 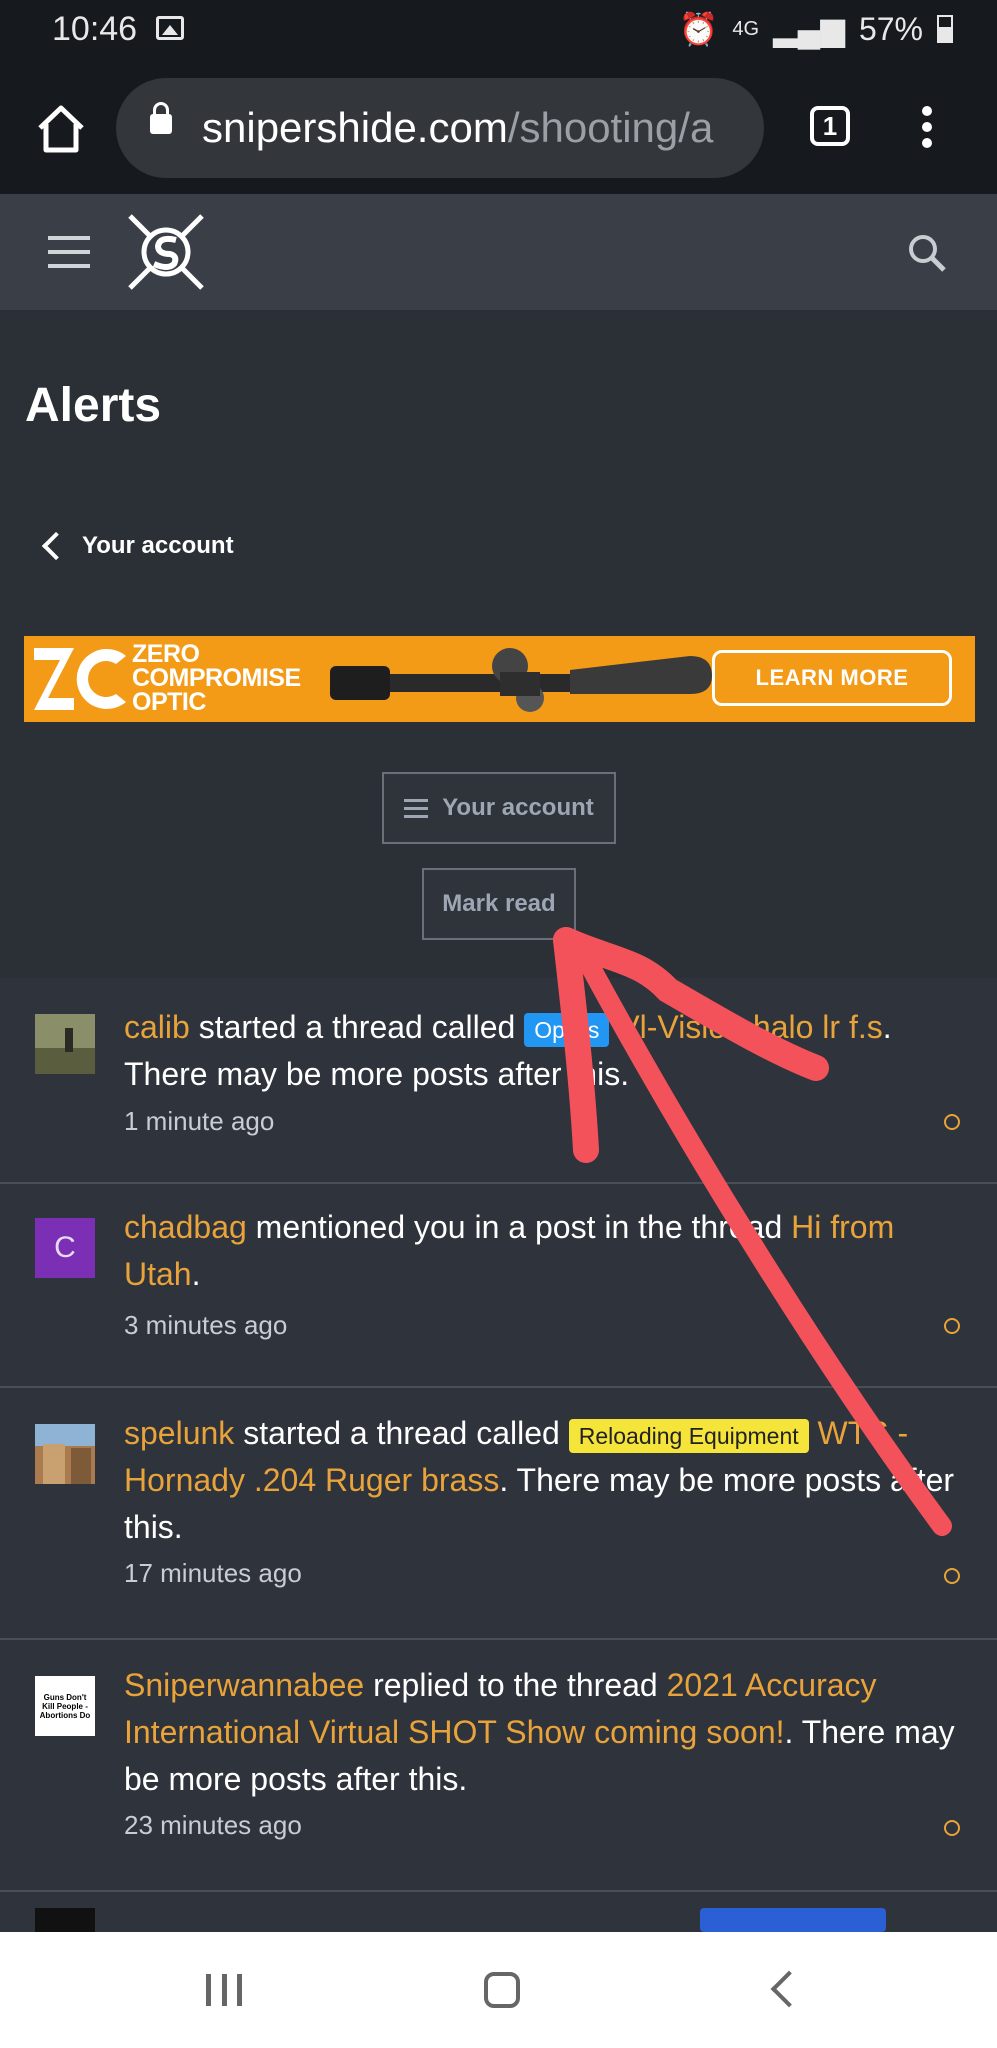 What do you see at coordinates (170, 28) in the screenshot?
I see `image-notification-icon` at bounding box center [170, 28].